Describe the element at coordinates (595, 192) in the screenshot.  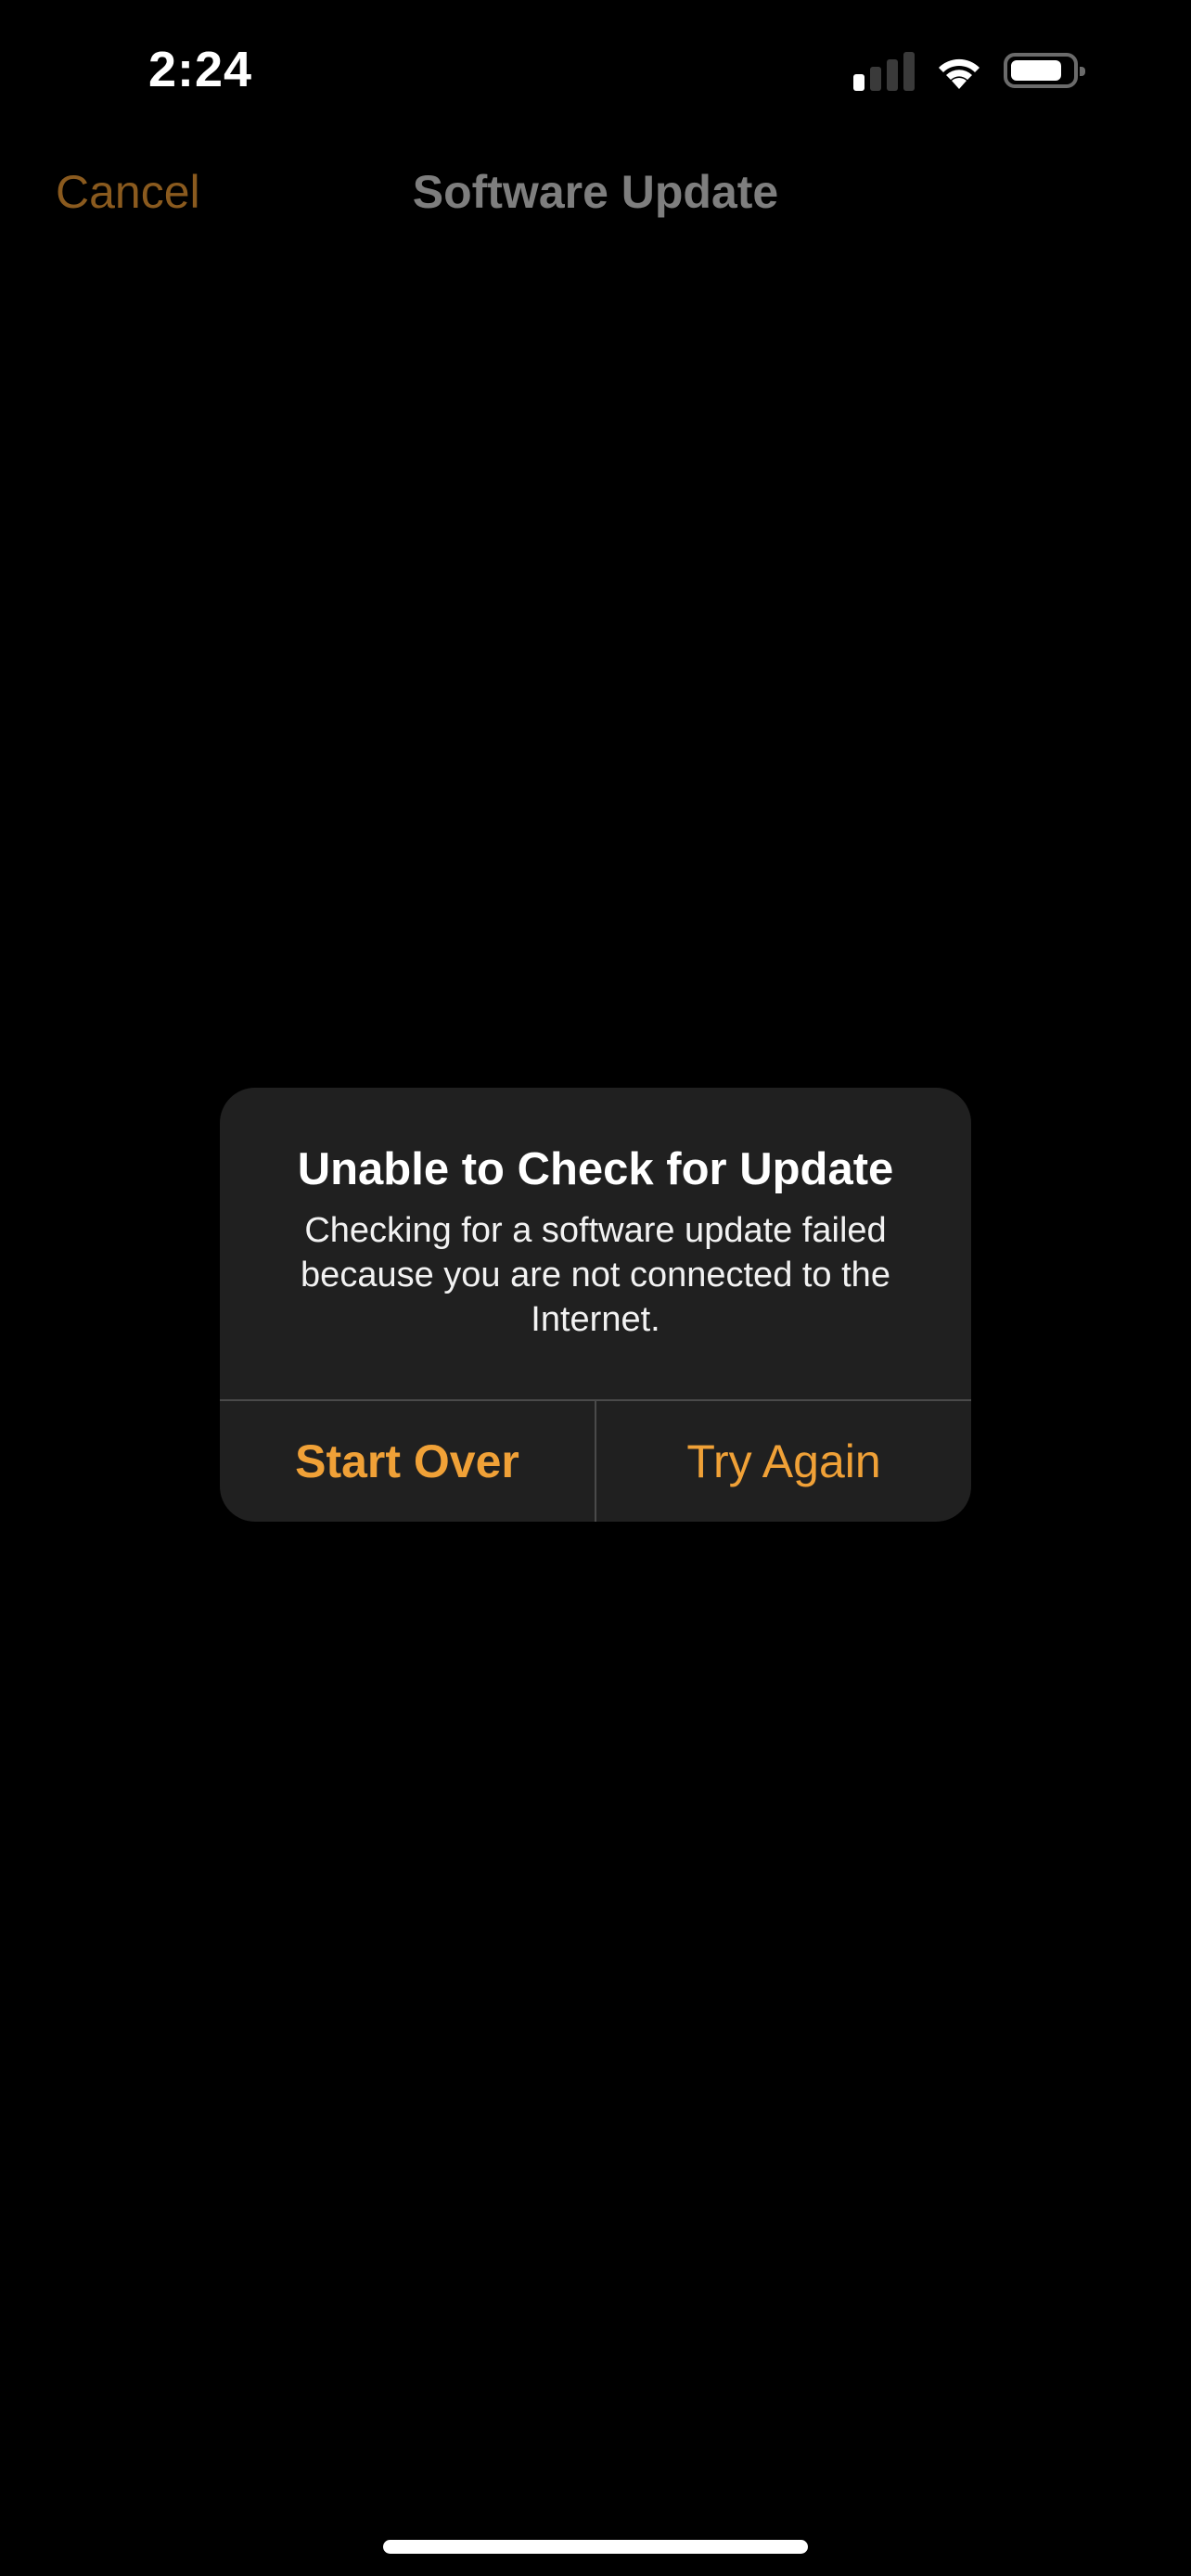
I see `page-title: Software Update` at that location.